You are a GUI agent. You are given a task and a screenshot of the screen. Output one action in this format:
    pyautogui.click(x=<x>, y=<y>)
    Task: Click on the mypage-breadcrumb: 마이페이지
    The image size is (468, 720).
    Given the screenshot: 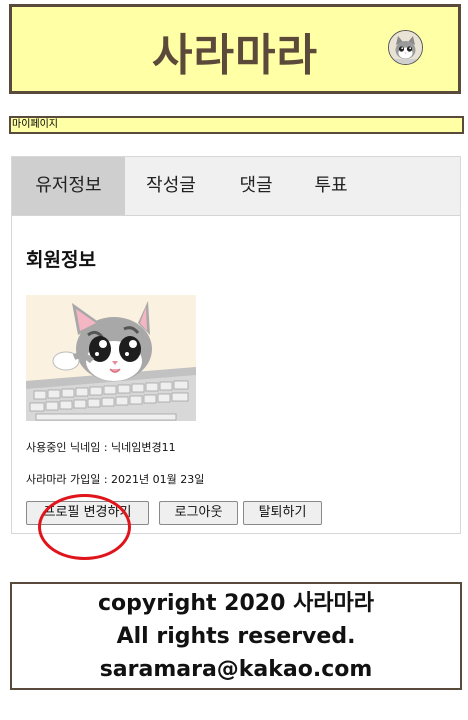 What is the action you would take?
    pyautogui.click(x=236, y=125)
    